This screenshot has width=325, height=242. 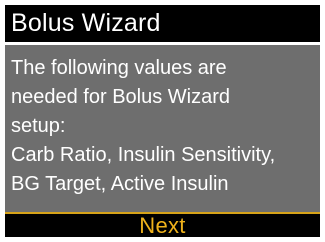 What do you see at coordinates (162, 23) in the screenshot?
I see `title-bar: Bolus Wizard` at bounding box center [162, 23].